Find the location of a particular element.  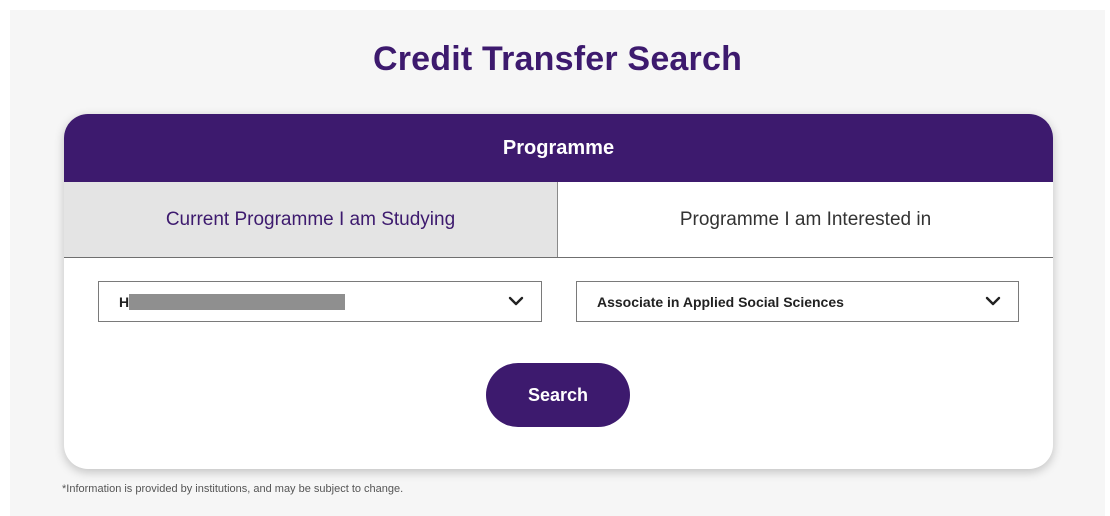

search-button: Search is located at coordinates (558, 395).